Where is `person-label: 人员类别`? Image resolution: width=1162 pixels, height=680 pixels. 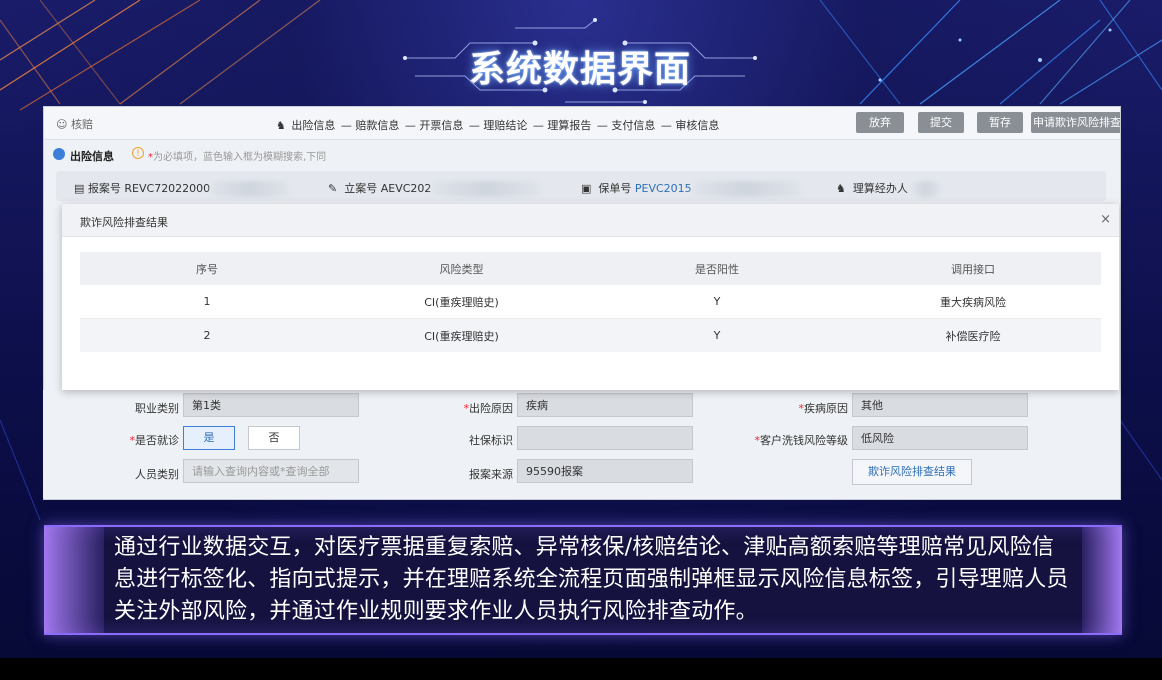 person-label: 人员类别 is located at coordinates (157, 474).